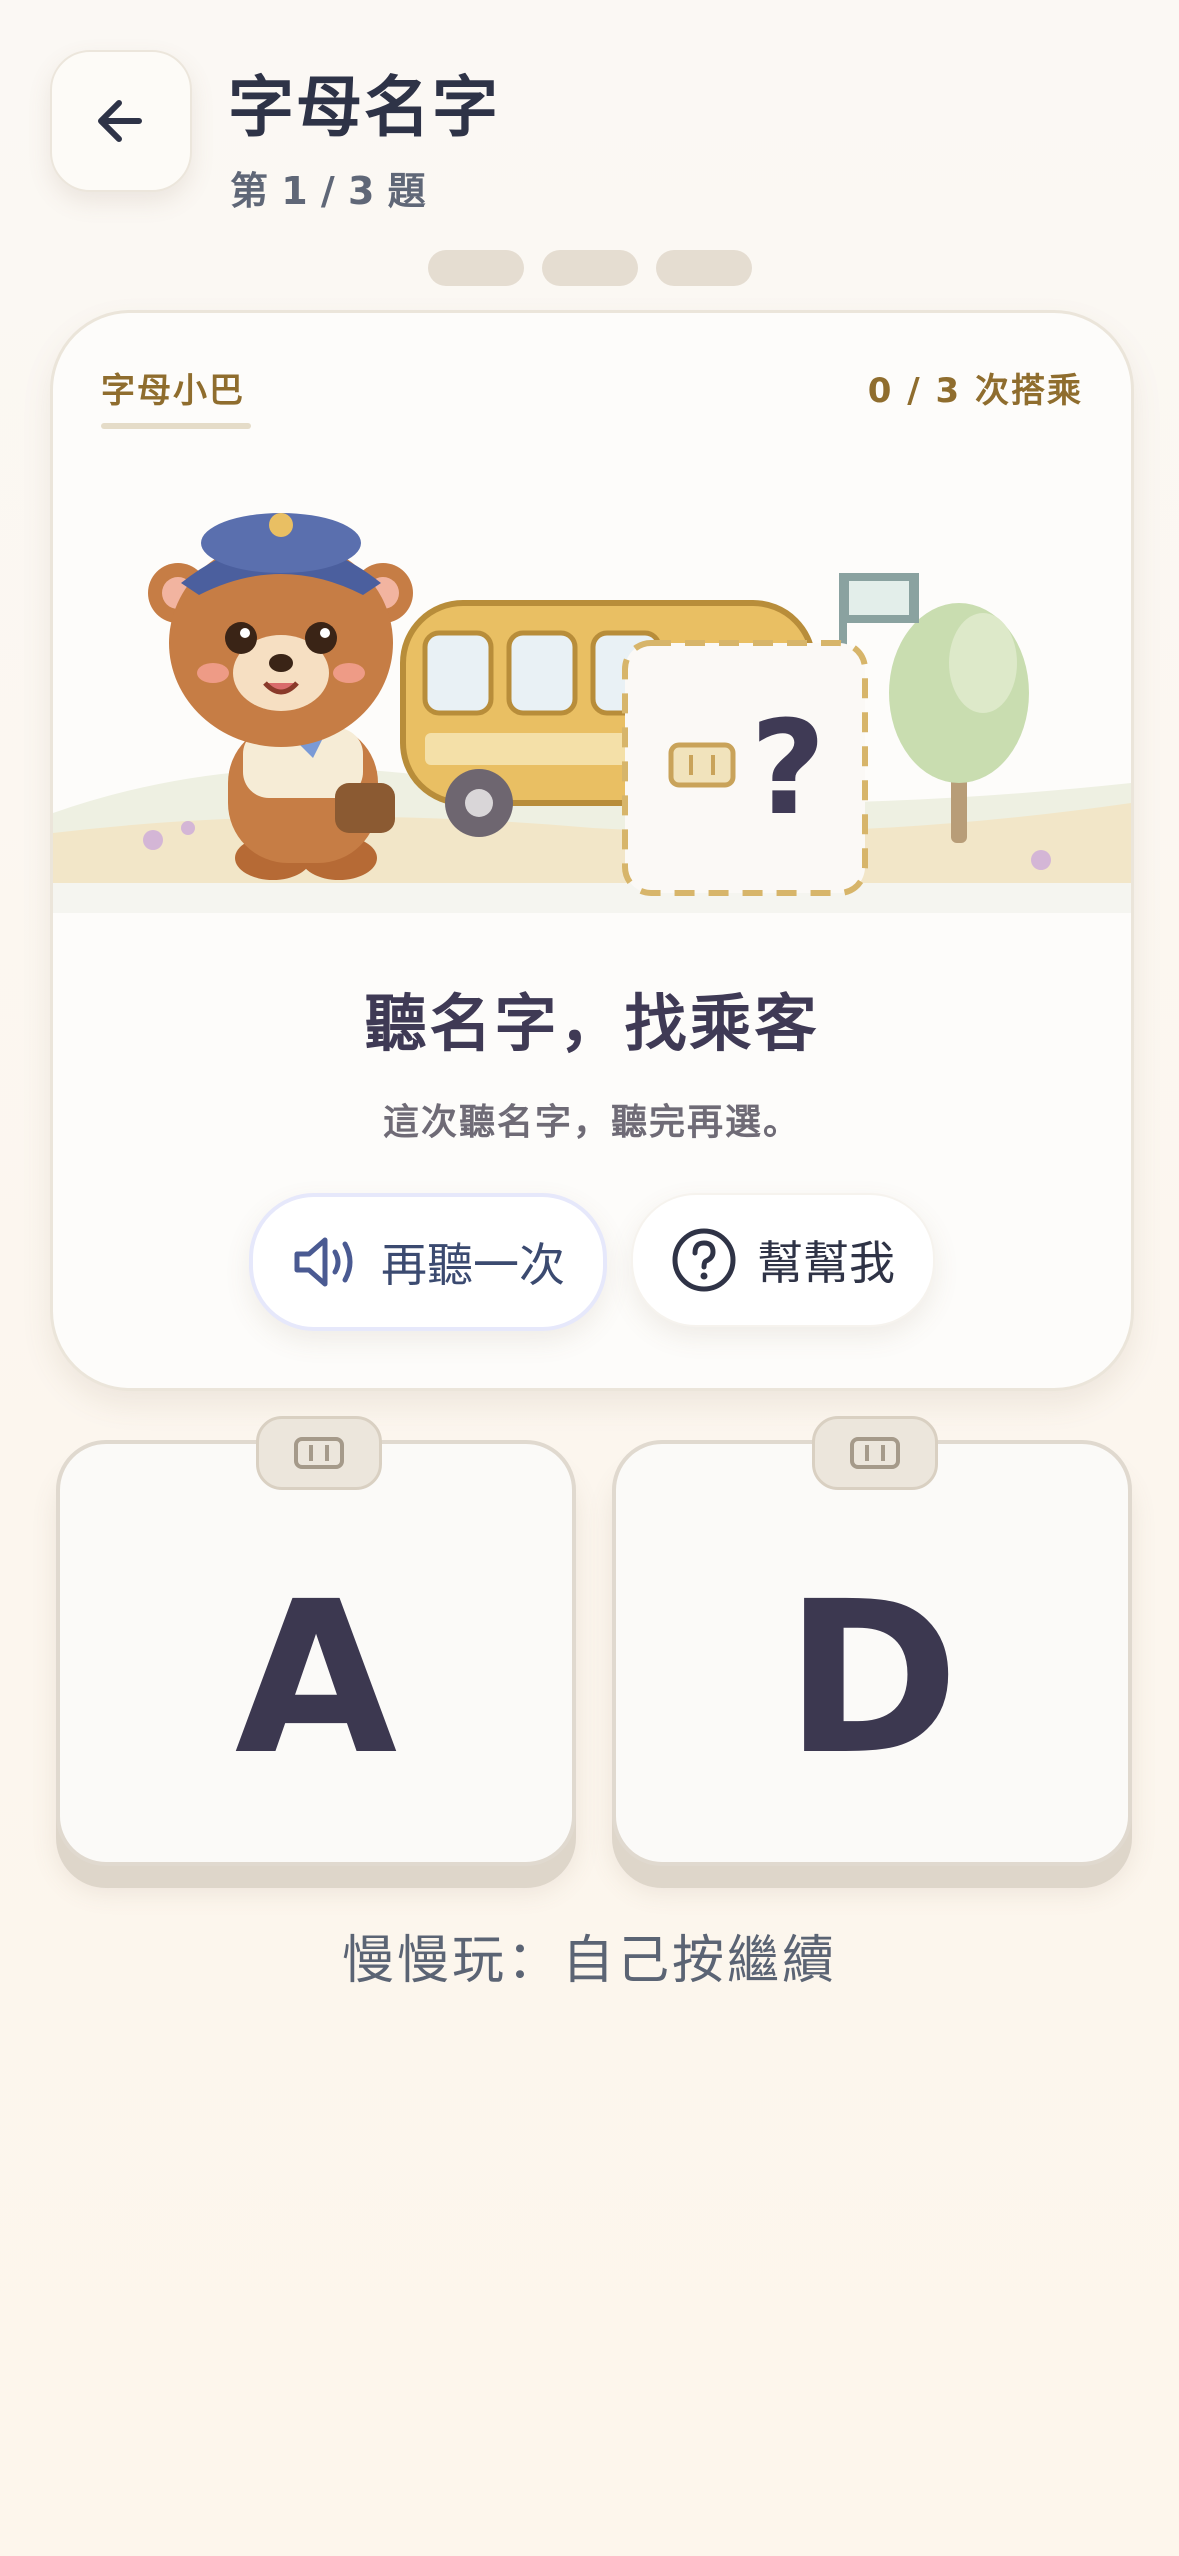  What do you see at coordinates (592, 1023) in the screenshot?
I see `question-prompt: 聽名字，找乘客` at bounding box center [592, 1023].